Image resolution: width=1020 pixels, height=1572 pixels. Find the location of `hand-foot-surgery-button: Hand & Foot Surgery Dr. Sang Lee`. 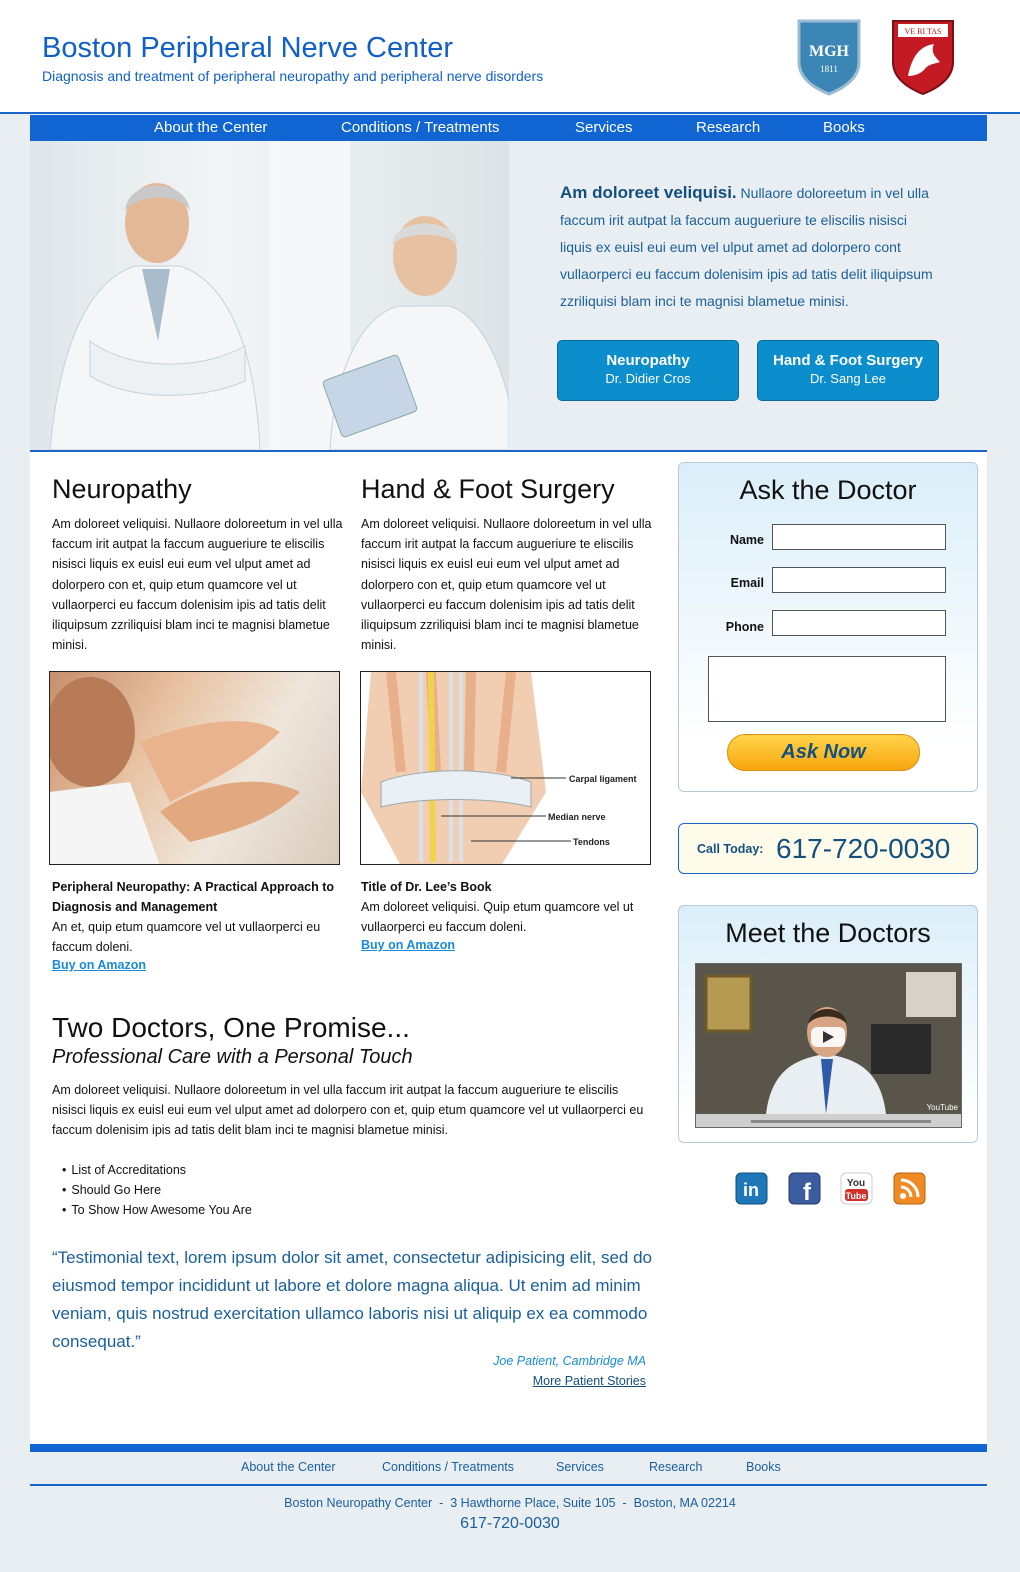

hand-foot-surgery-button: Hand & Foot Surgery Dr. Sang Lee is located at coordinates (848, 370).